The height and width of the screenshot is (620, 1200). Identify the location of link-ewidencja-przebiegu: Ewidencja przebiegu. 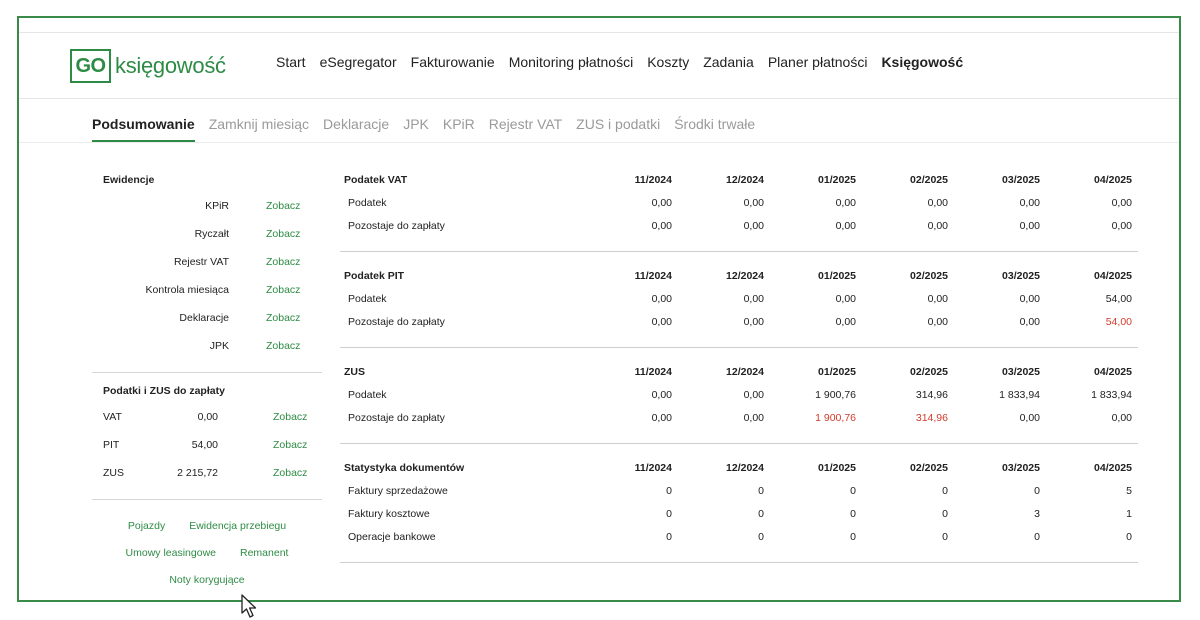
(237, 526).